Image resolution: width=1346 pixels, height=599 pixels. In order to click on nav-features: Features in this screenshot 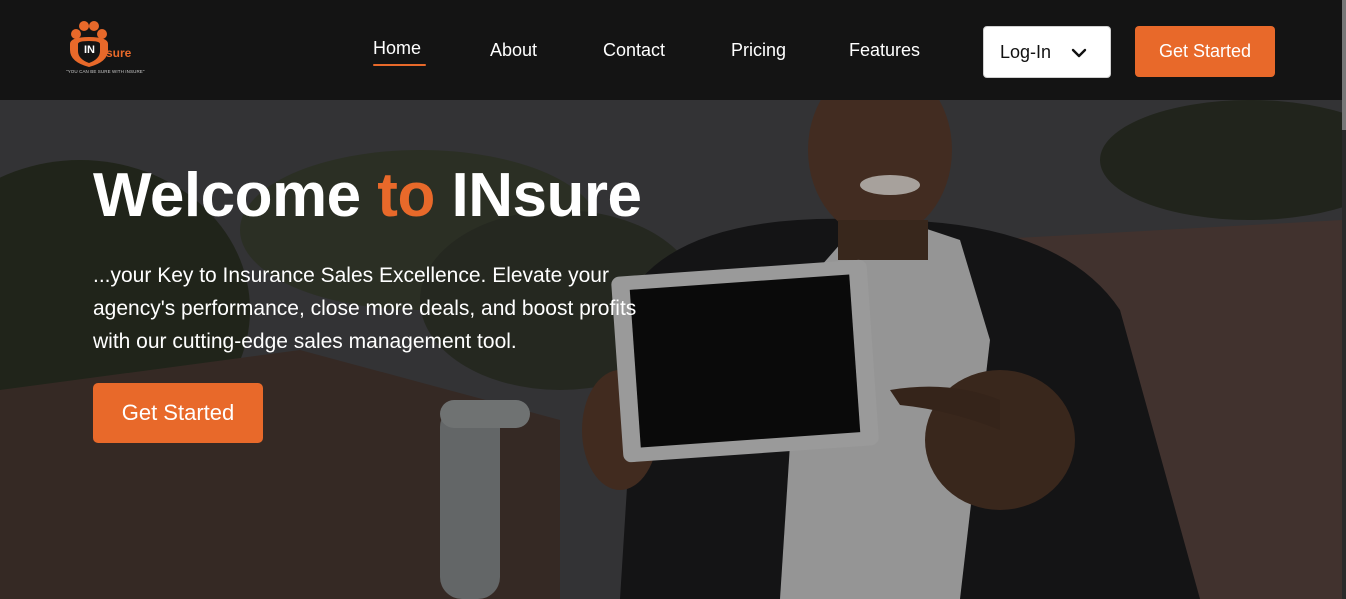, I will do `click(884, 50)`.